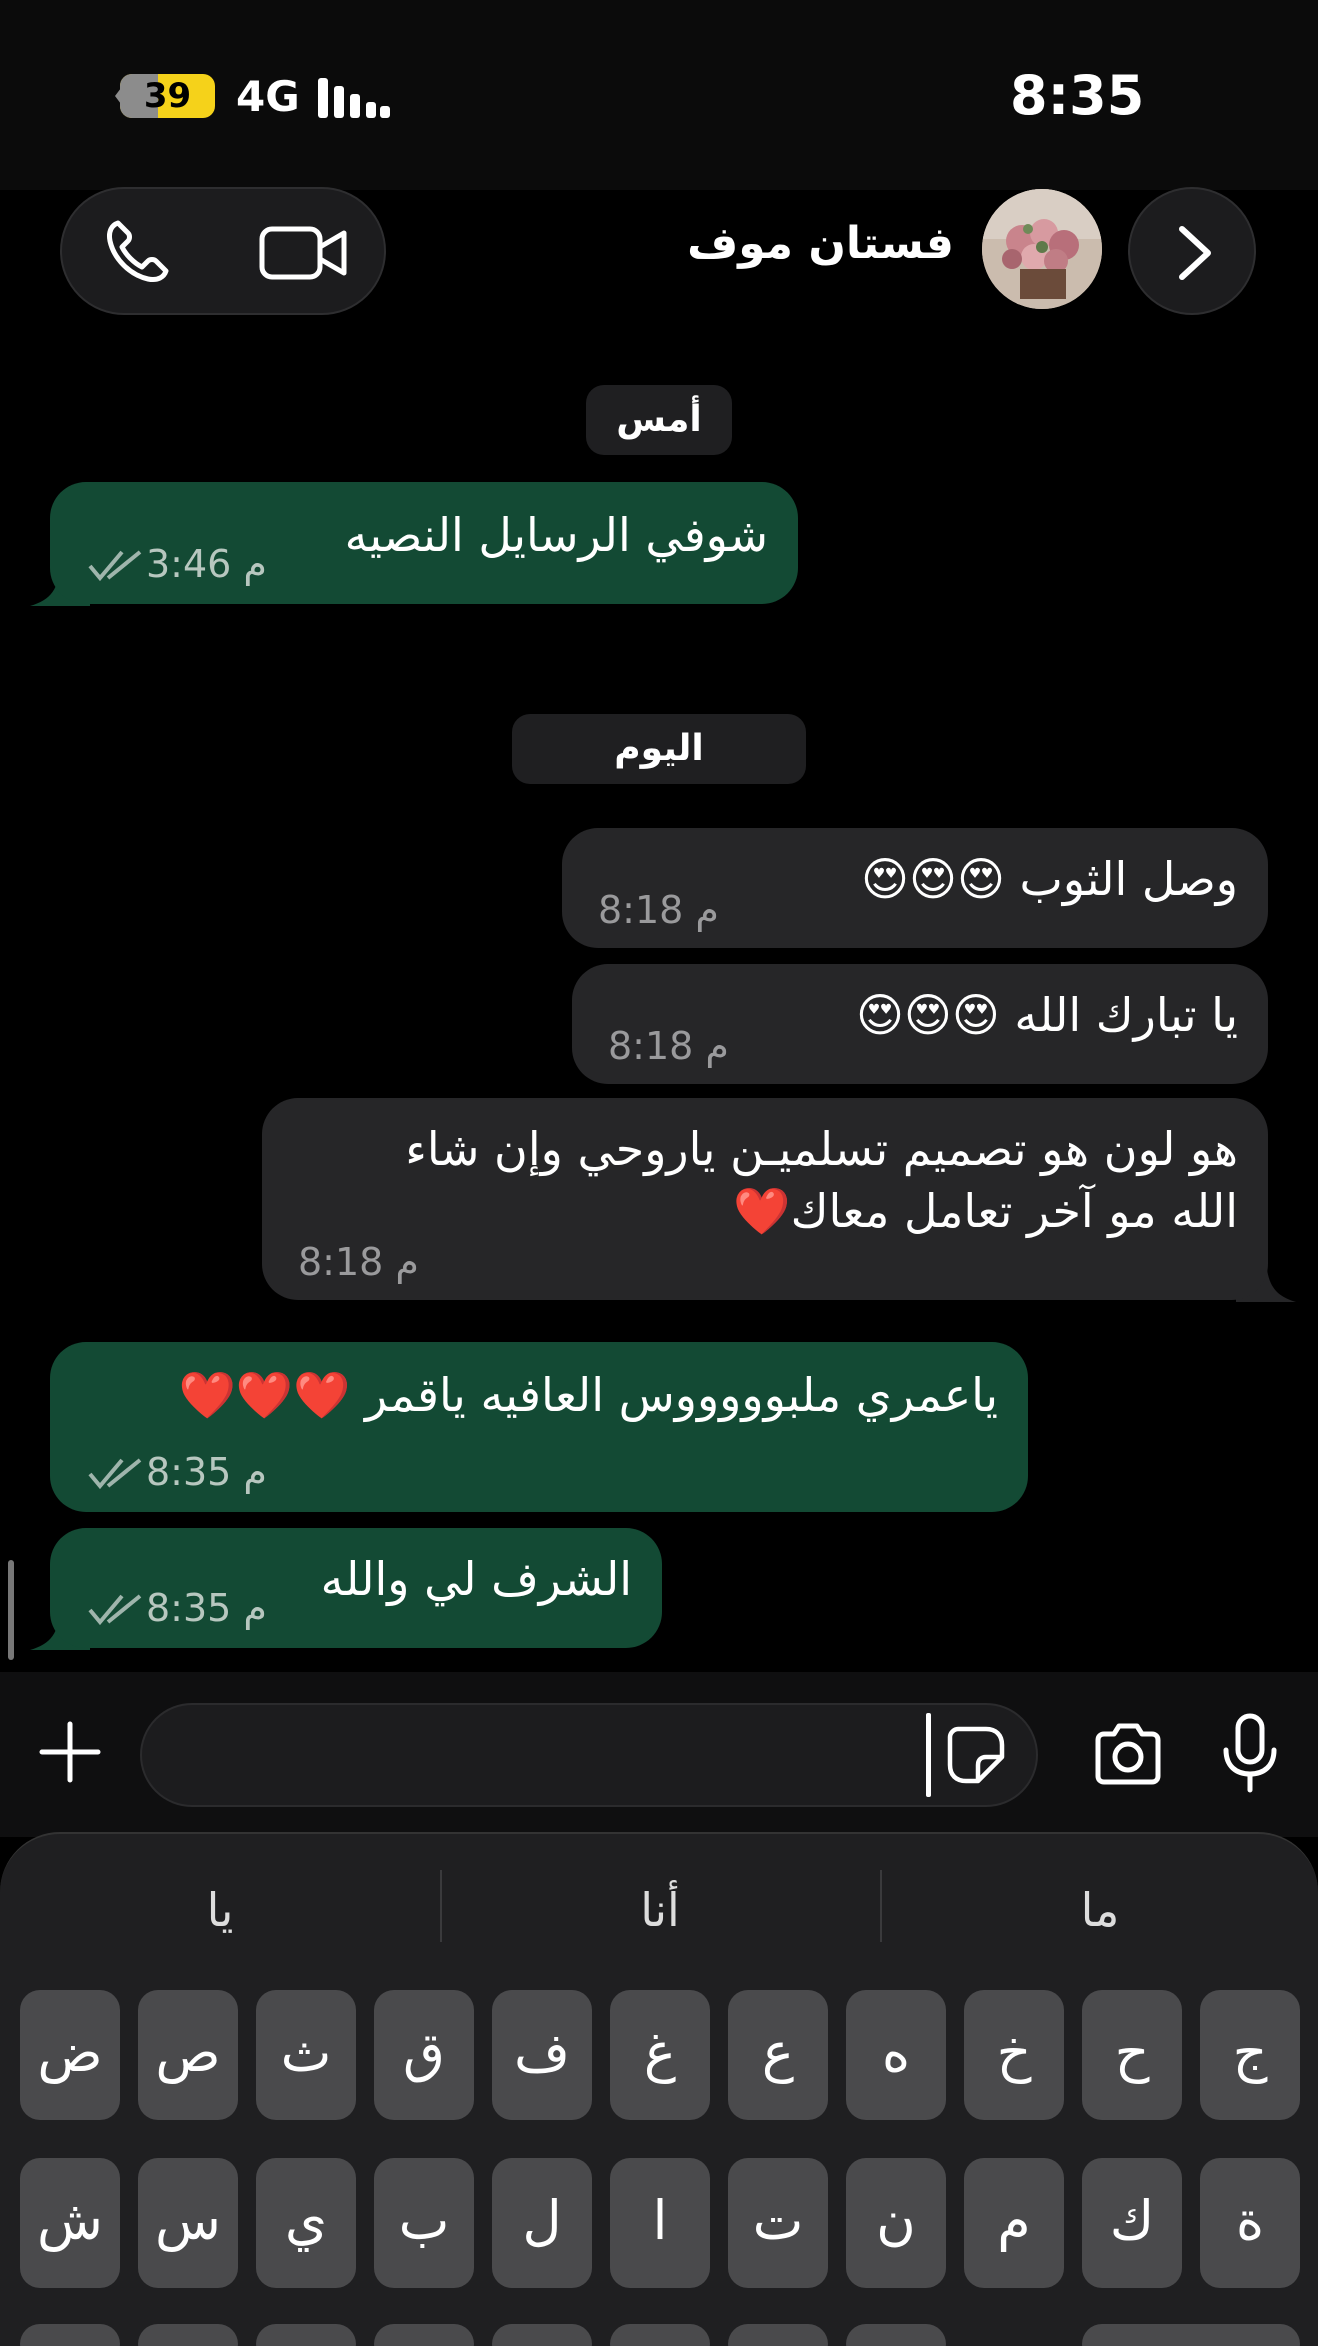  What do you see at coordinates (1128, 1754) in the screenshot?
I see `camera-icon` at bounding box center [1128, 1754].